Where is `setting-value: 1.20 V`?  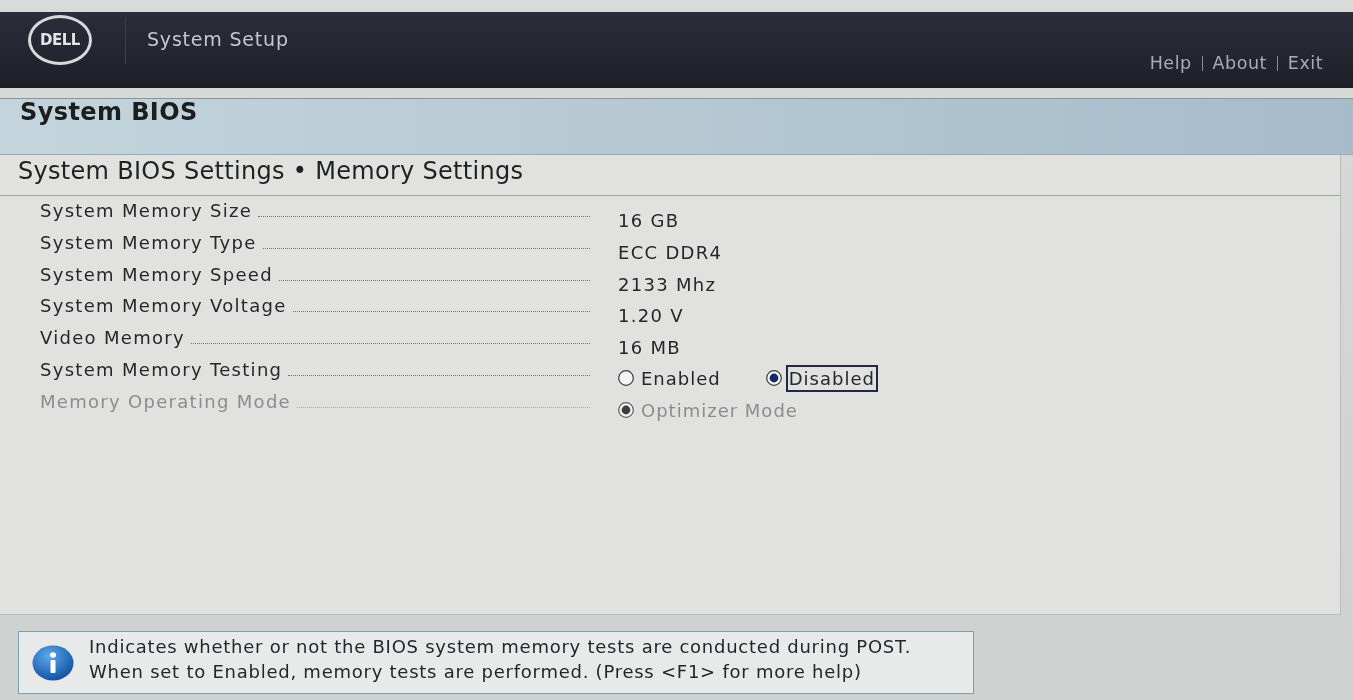 setting-value: 1.20 V is located at coordinates (651, 316).